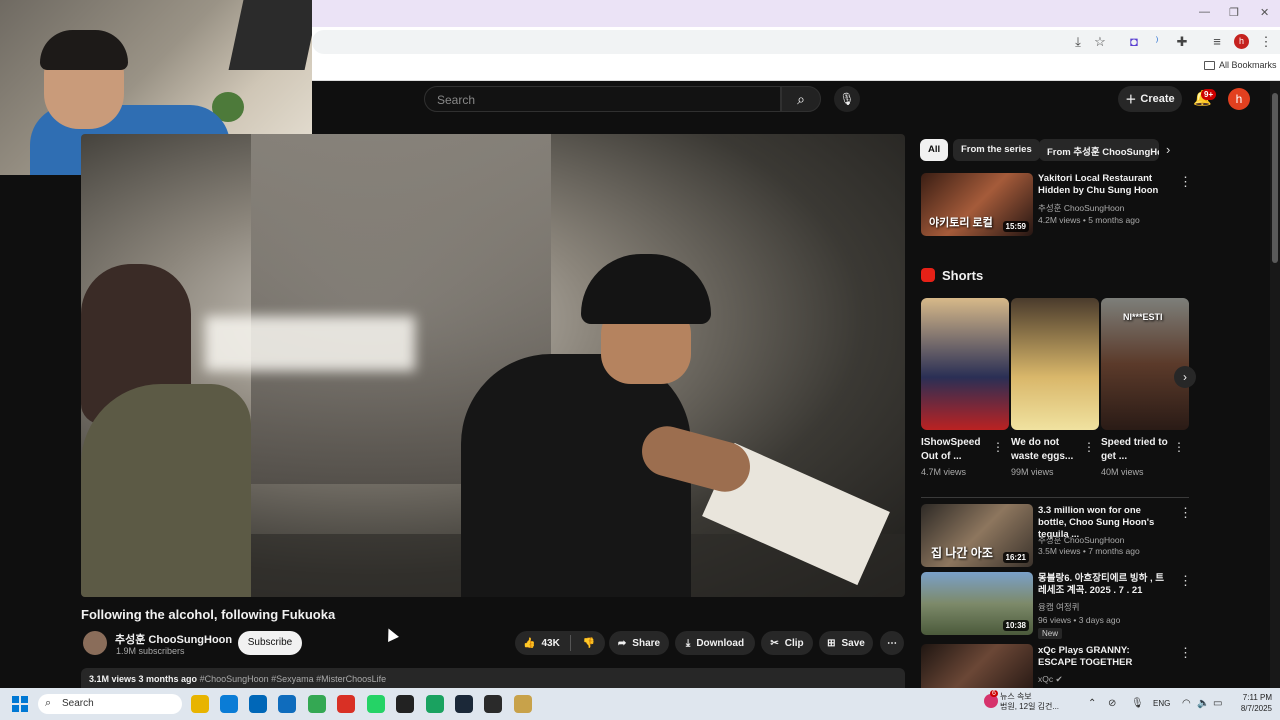  Describe the element at coordinates (1264, 12) in the screenshot. I see `close-window-button: ✕` at that location.